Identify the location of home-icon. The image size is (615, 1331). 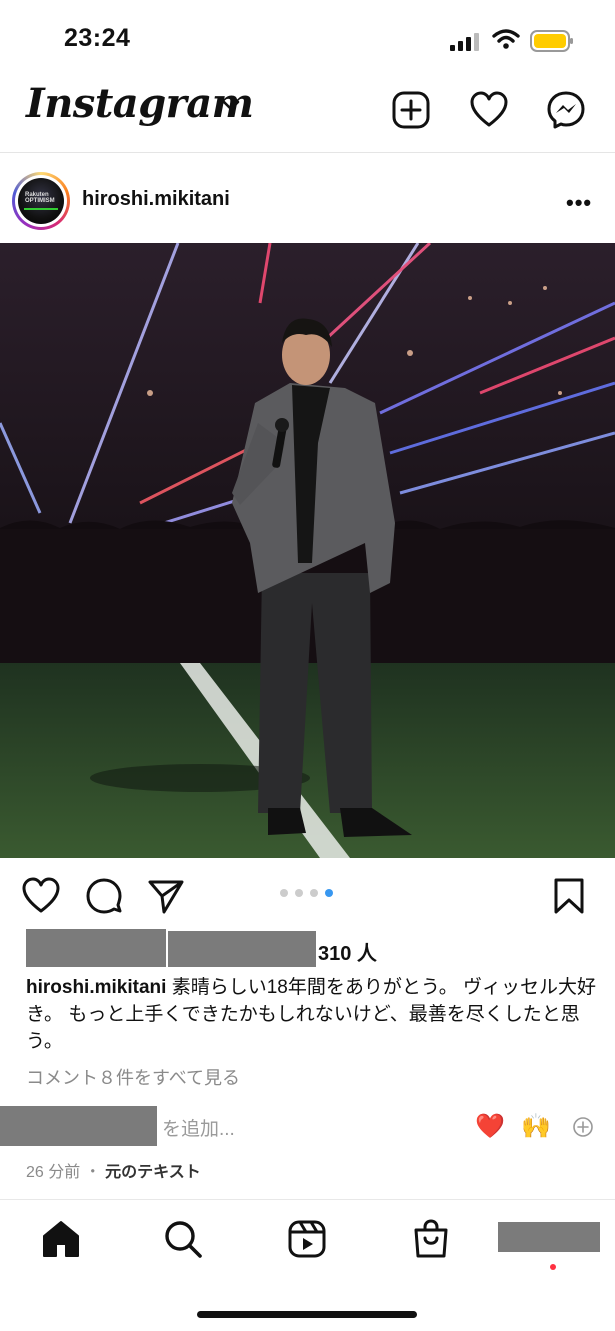
(61, 1239).